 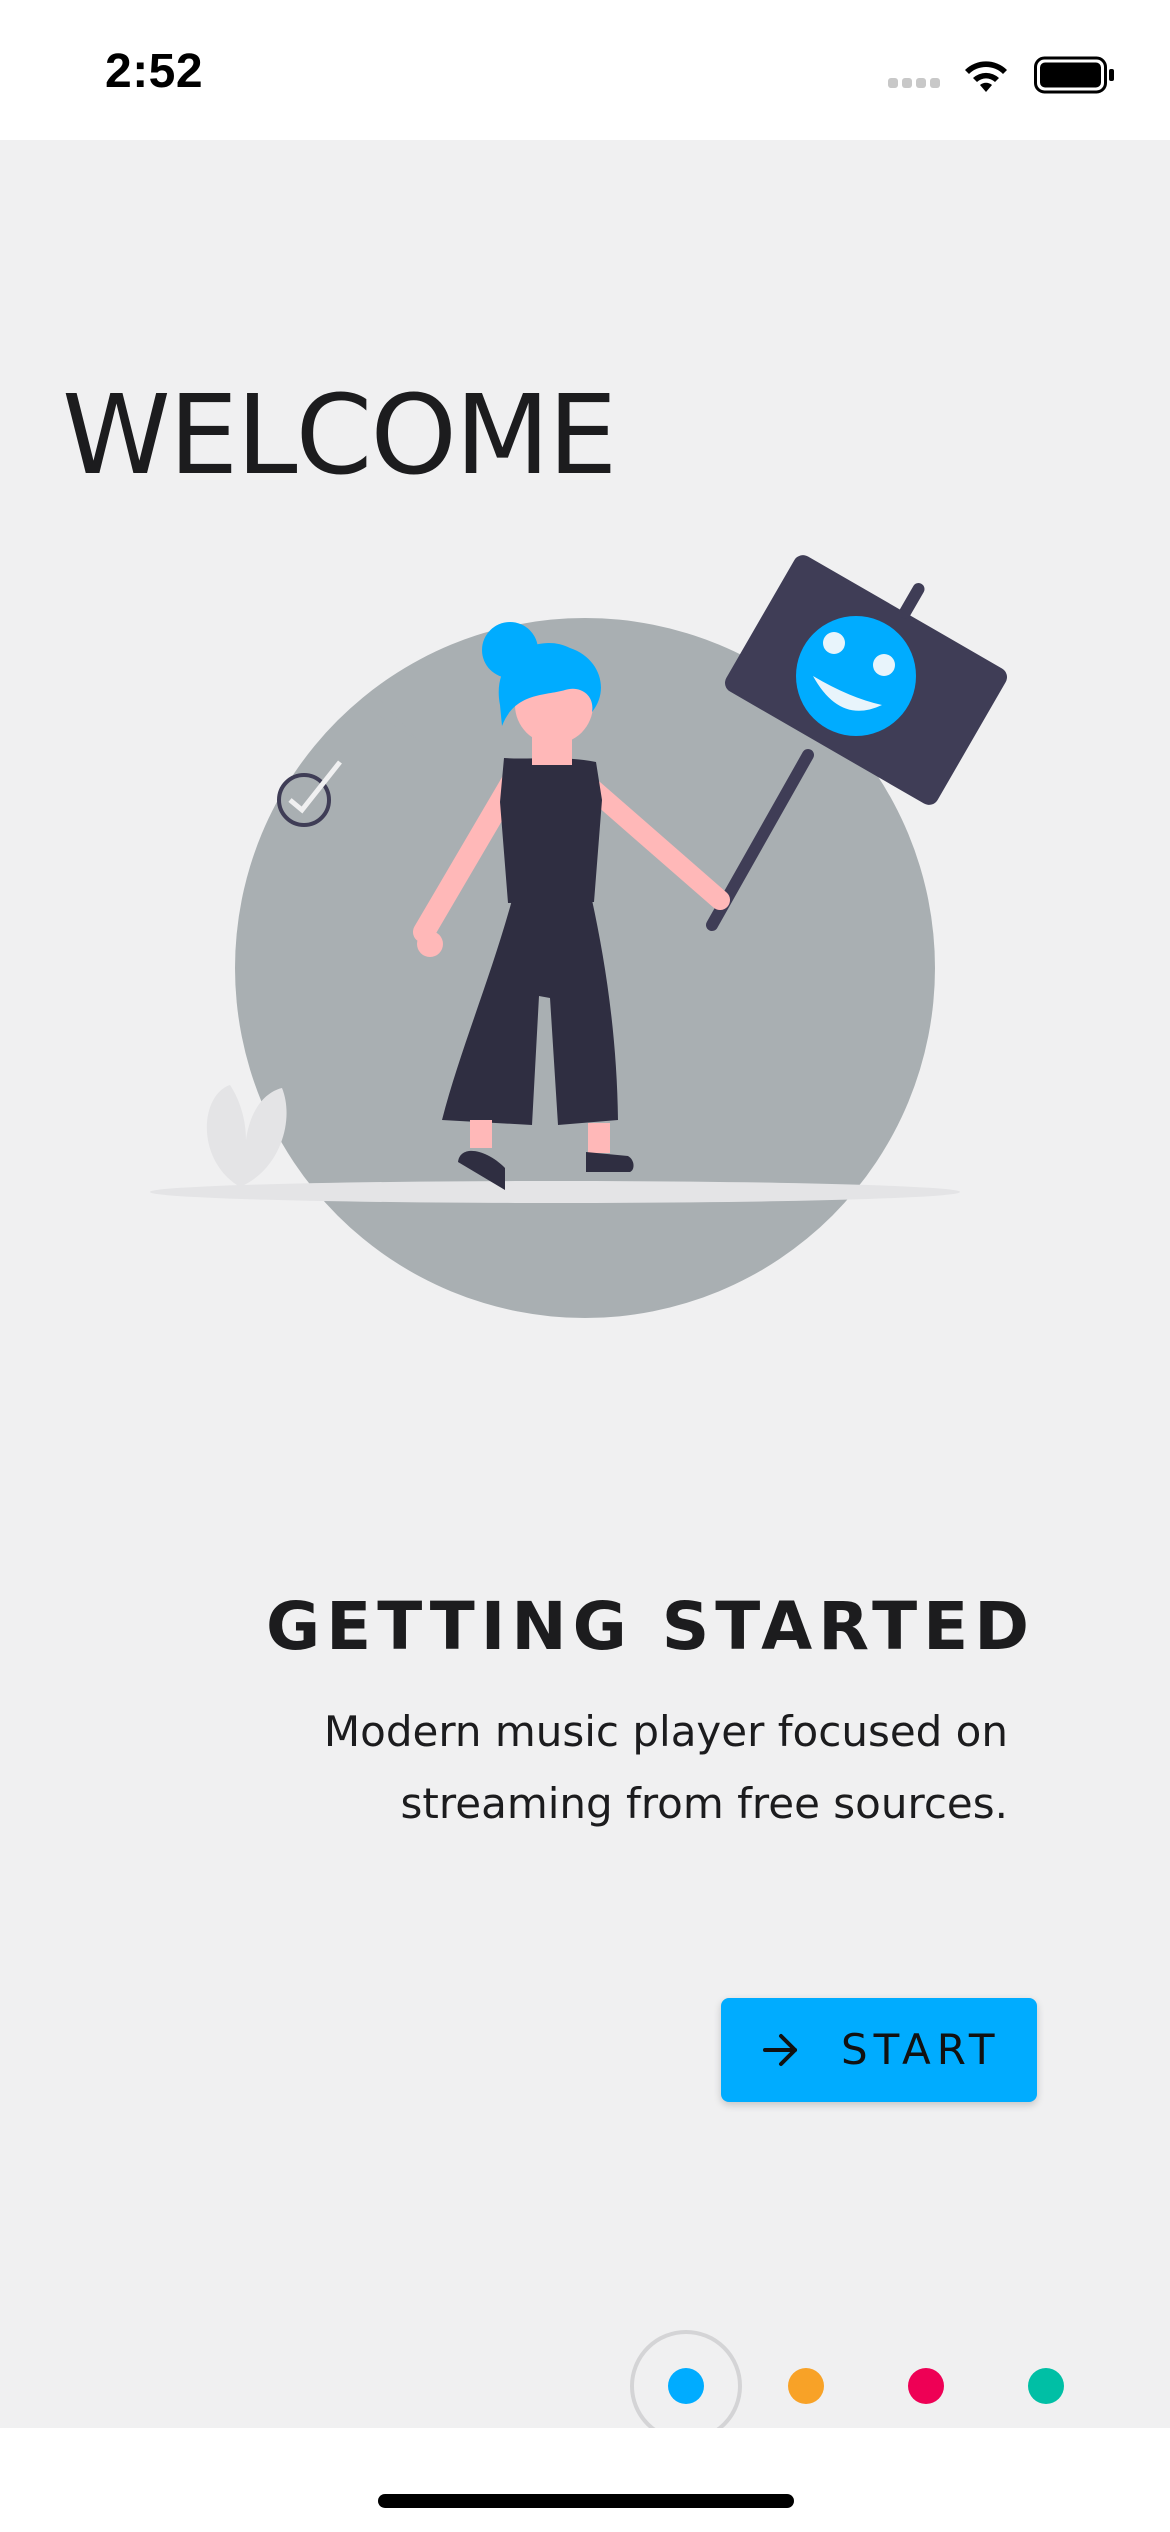 What do you see at coordinates (914, 83) in the screenshot?
I see `cellular-signal-icon` at bounding box center [914, 83].